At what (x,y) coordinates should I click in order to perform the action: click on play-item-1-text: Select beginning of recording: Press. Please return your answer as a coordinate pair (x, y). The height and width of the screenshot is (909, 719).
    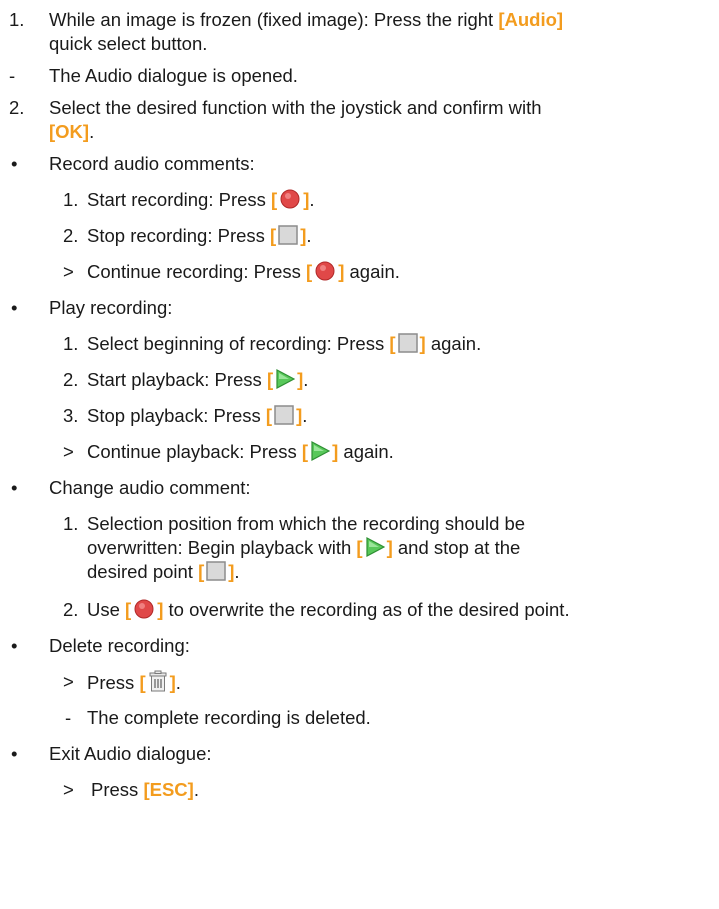
    Looking at the image, I should click on (238, 343).